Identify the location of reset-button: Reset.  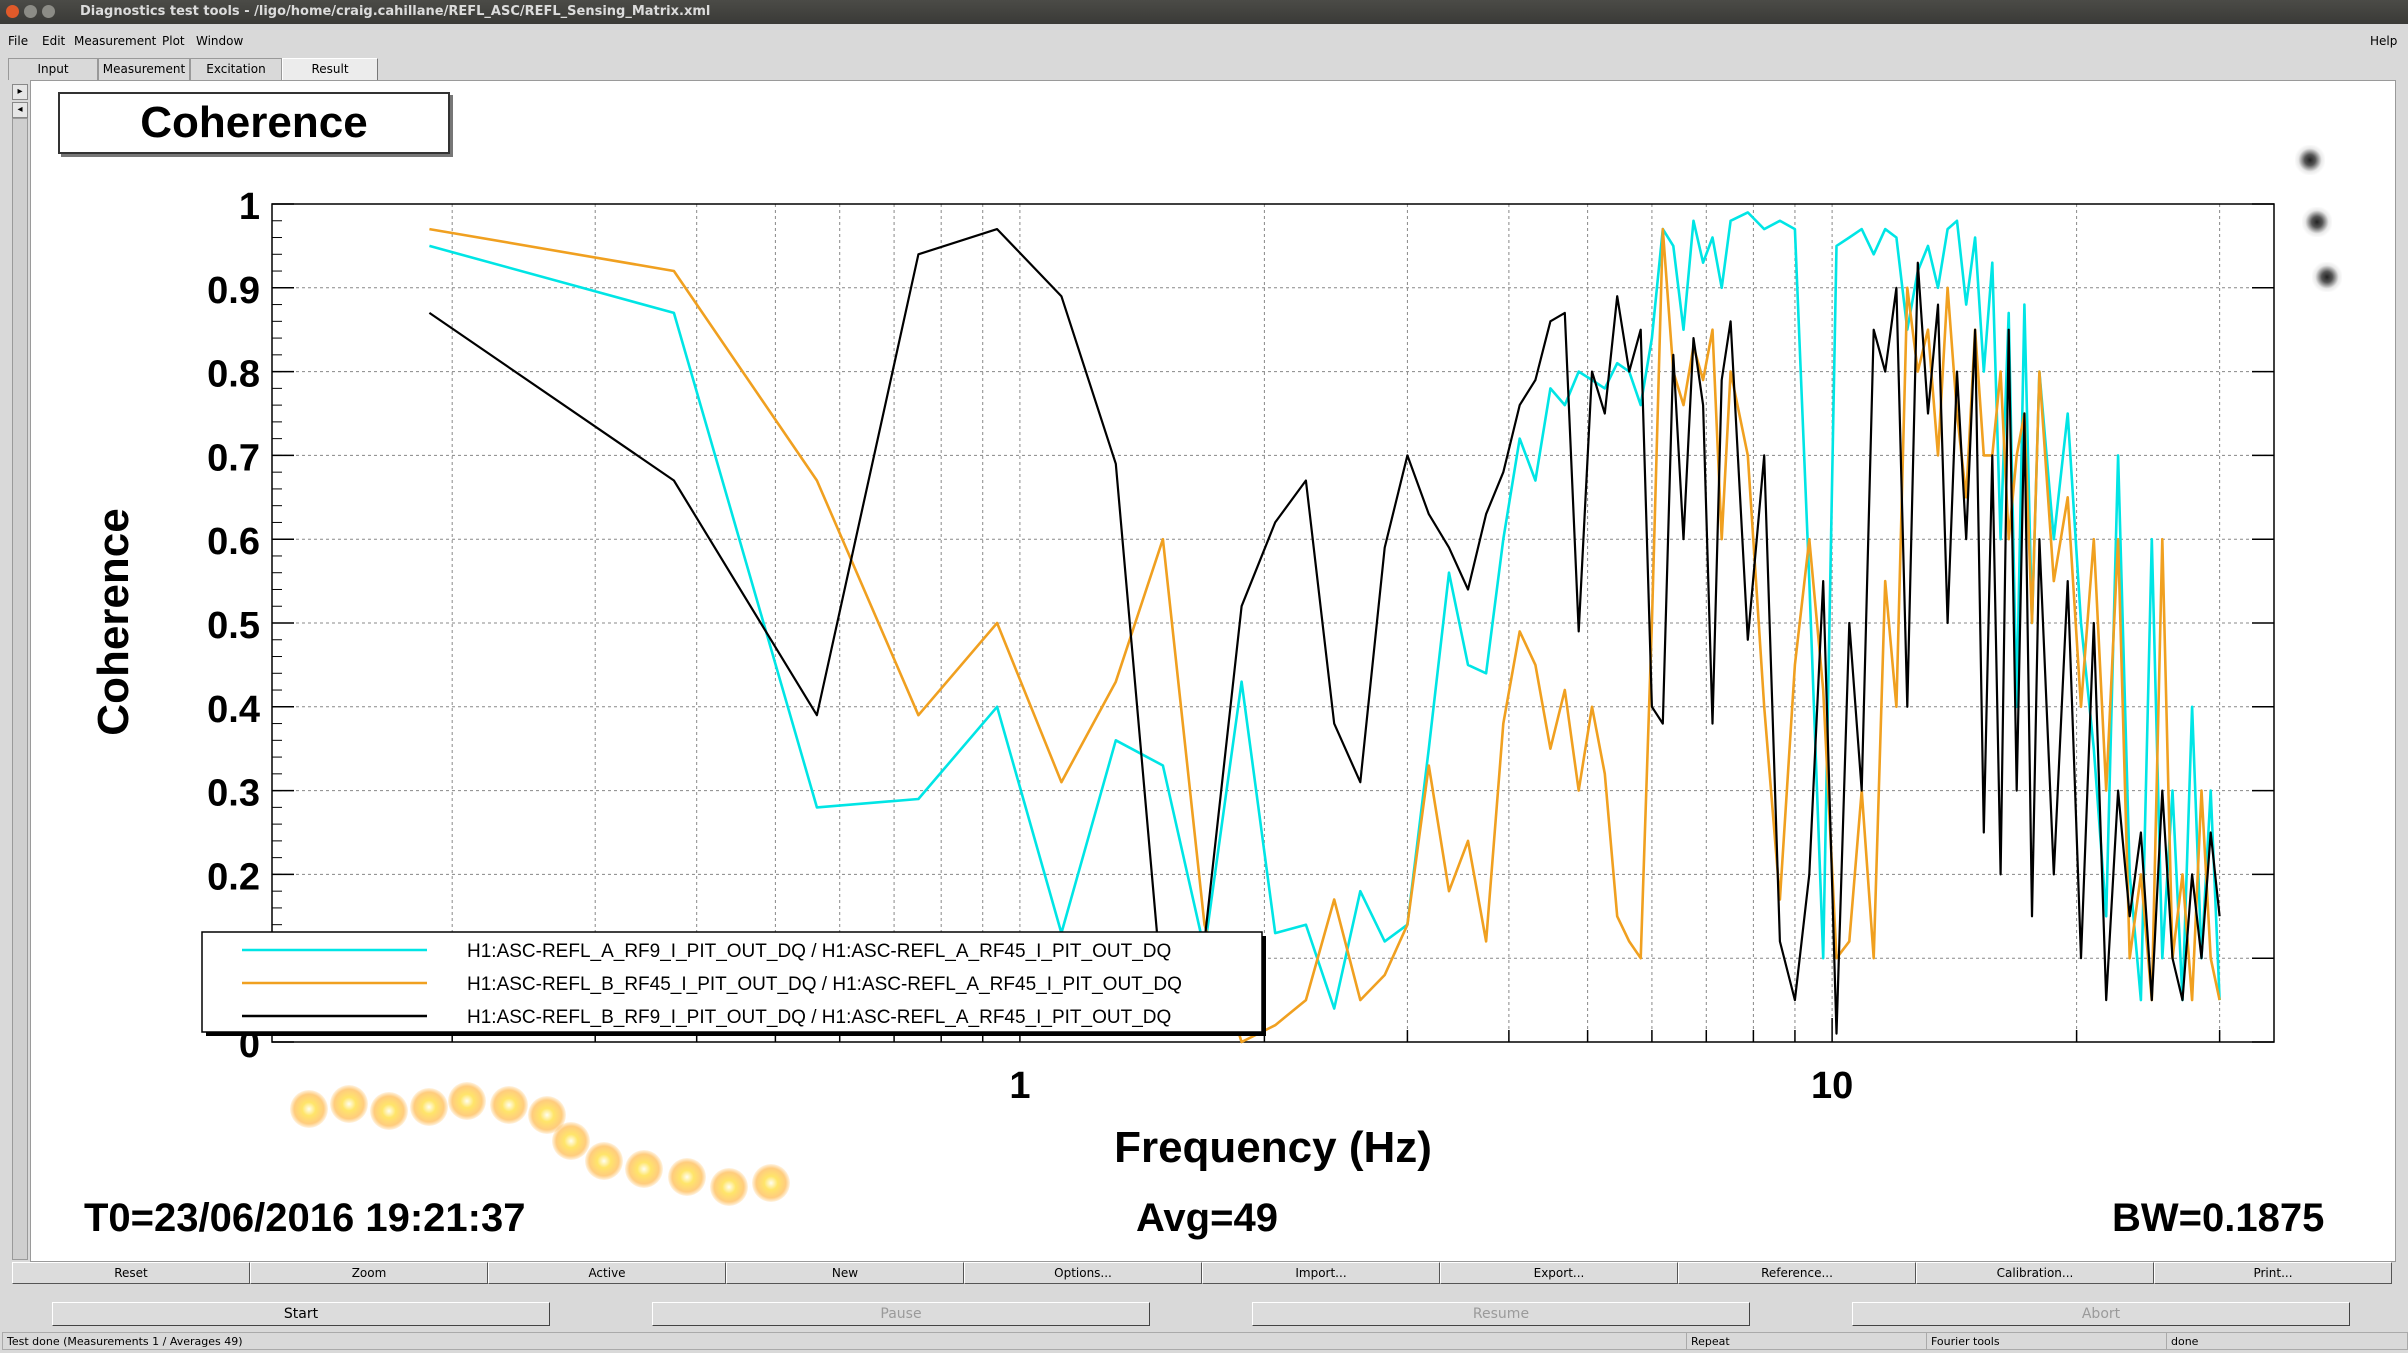
(131, 1273).